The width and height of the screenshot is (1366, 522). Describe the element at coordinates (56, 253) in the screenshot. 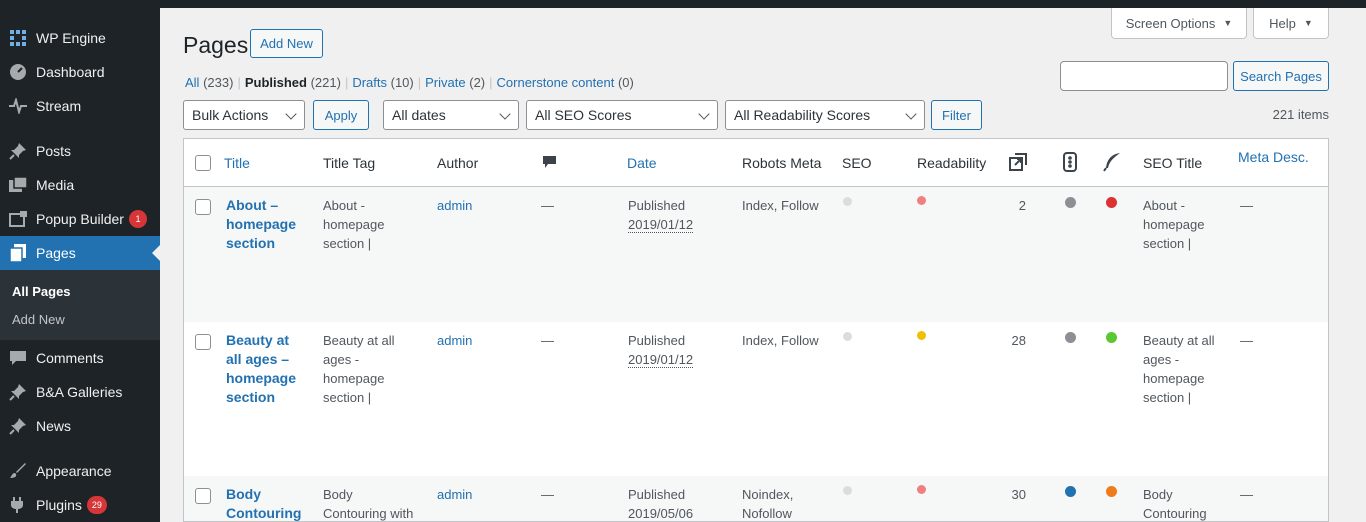

I see `sidebar-item-label: Pages` at that location.